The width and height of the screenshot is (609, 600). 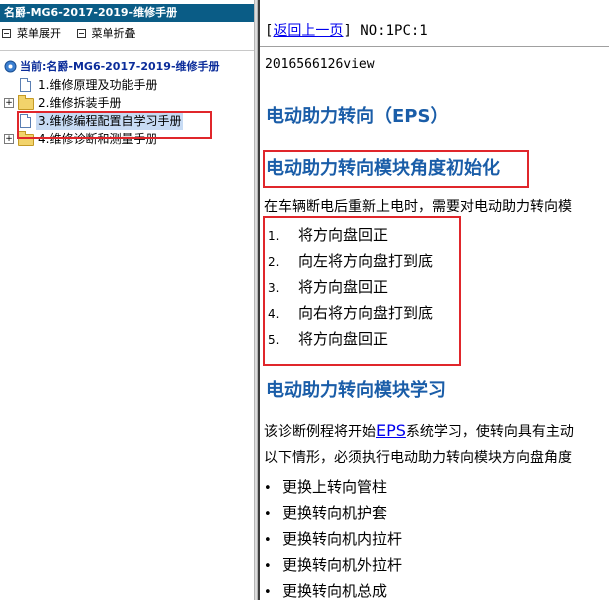 I want to click on highlight-box-tree-item, so click(x=114, y=125).